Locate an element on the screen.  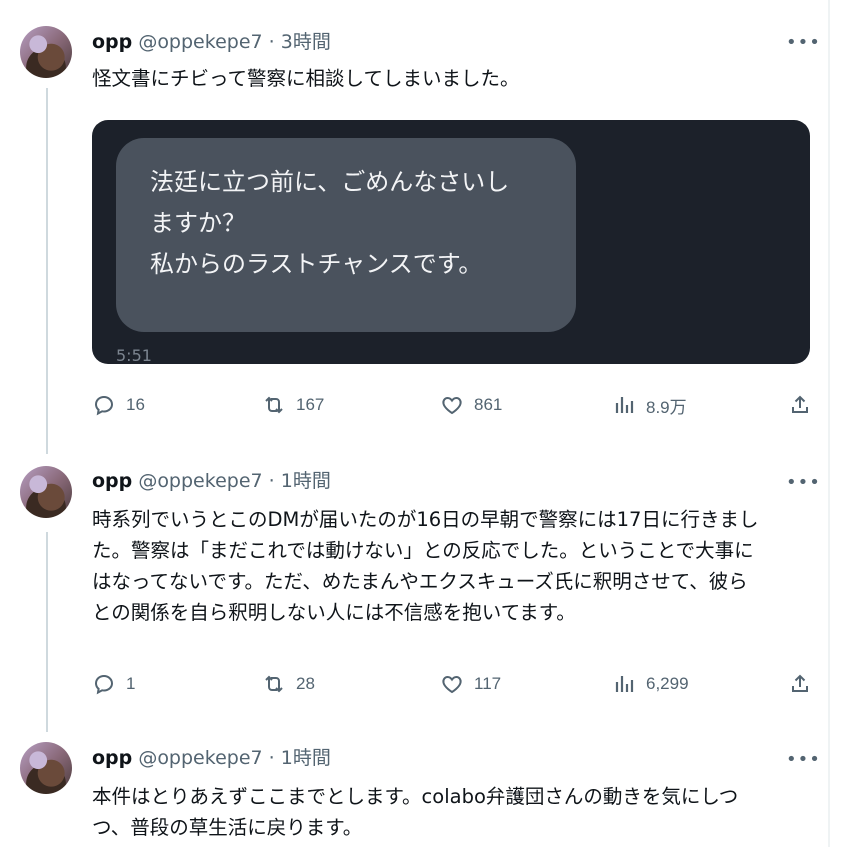
tweet-text-line: はなってないです。ただ、めたまんやエクスキューズ氏に釈明させて、彼ら is located at coordinates (420, 581).